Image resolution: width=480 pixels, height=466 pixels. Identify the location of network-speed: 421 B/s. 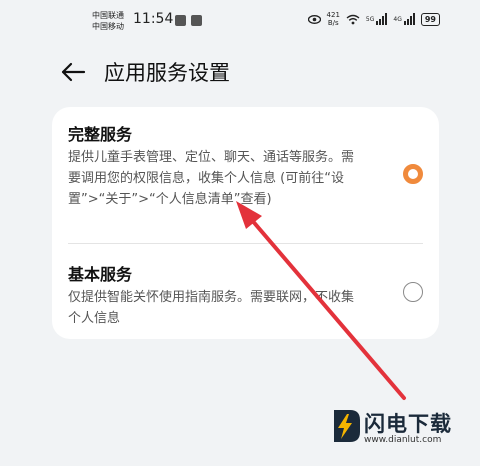
(333, 19).